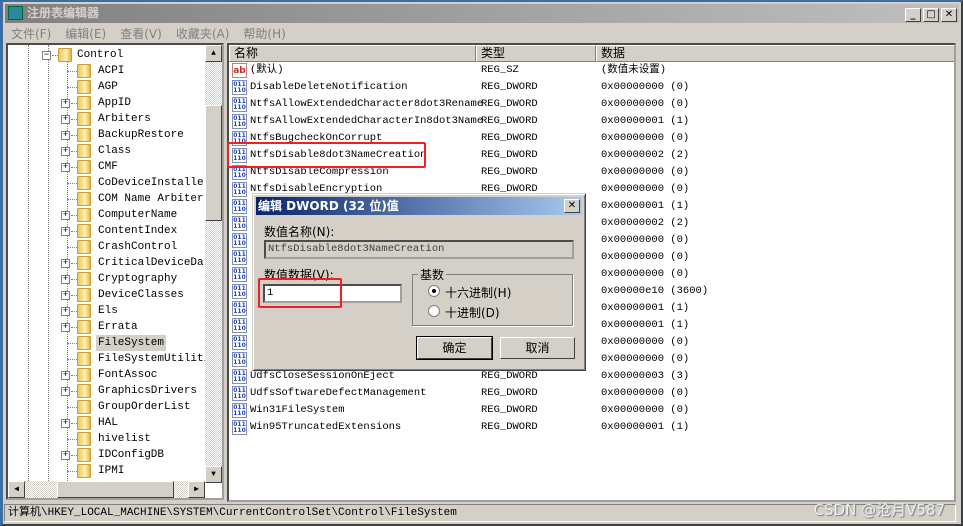 This screenshot has width=963, height=526. I want to click on dialog-close-button: ✕, so click(572, 206).